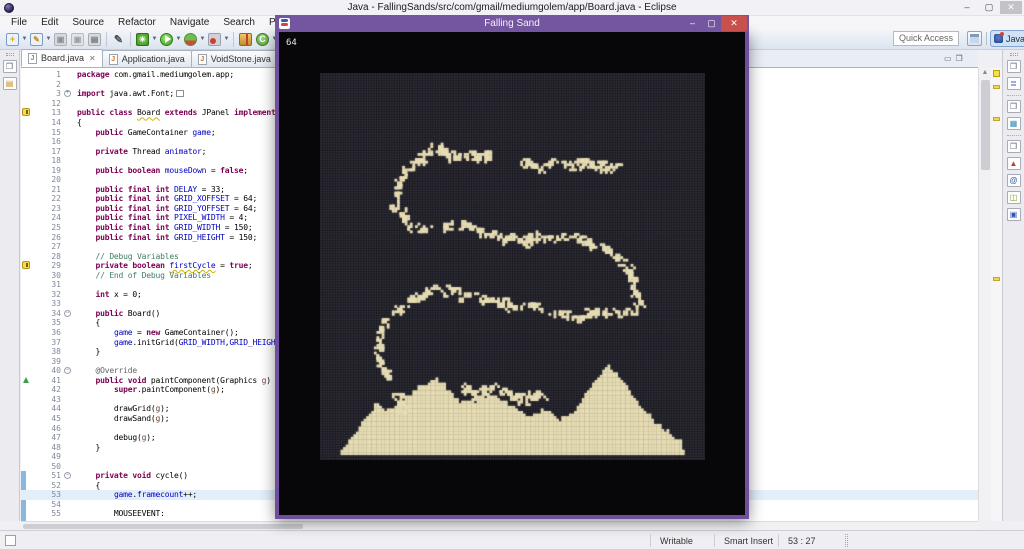  Describe the element at coordinates (107, 370) in the screenshot. I see `code-text: @Override` at that location.